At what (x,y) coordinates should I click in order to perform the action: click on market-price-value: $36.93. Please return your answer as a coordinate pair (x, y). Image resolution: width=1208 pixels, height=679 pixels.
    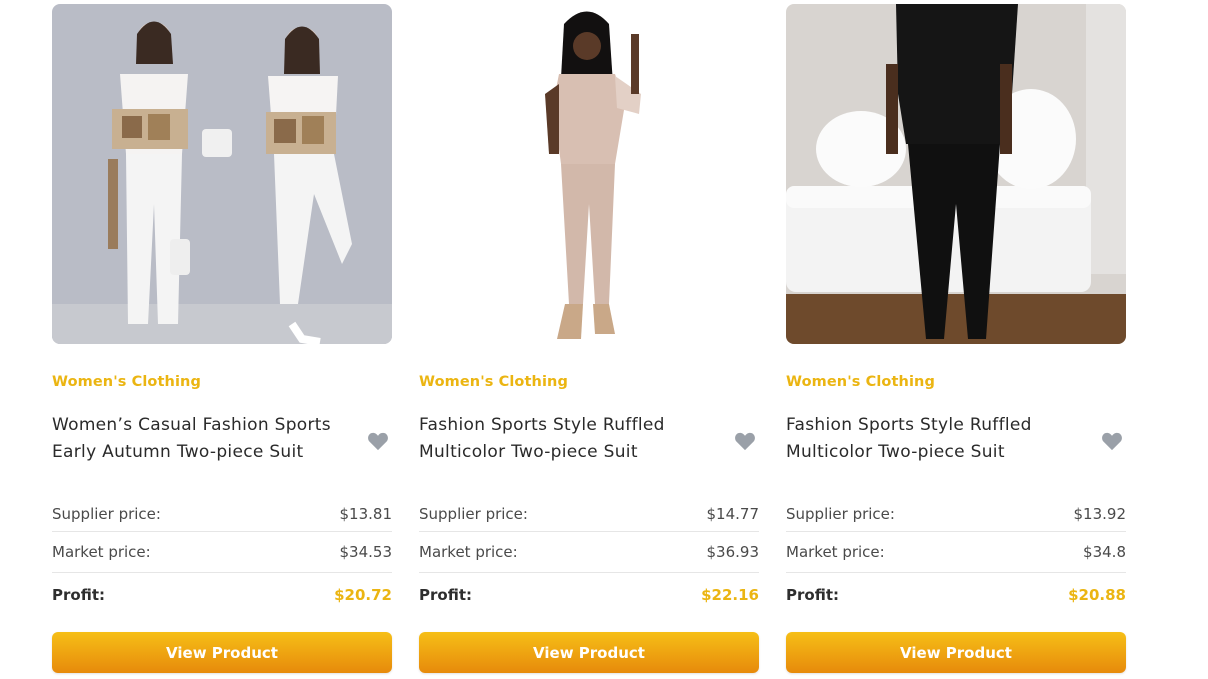
    Looking at the image, I should click on (733, 552).